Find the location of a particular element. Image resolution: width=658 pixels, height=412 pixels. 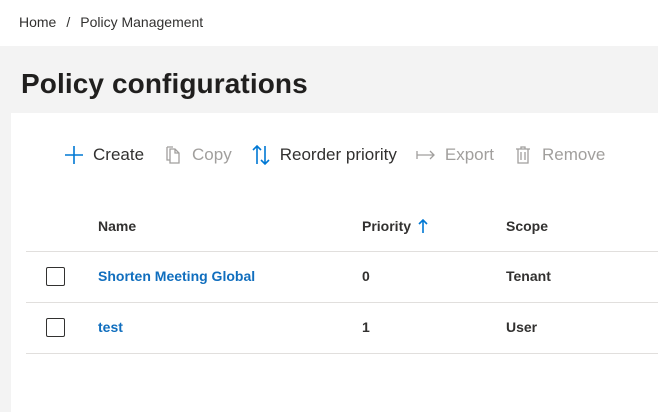

table-row: Shorten Meeting Global 0 Tenant is located at coordinates (342, 277).